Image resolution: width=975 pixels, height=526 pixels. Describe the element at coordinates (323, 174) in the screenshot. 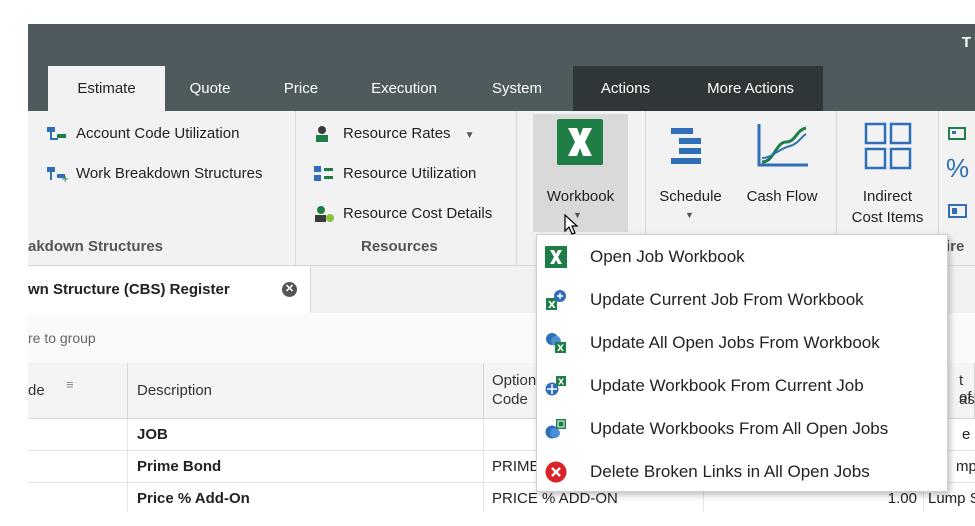

I see `resource-utilization-icon` at that location.